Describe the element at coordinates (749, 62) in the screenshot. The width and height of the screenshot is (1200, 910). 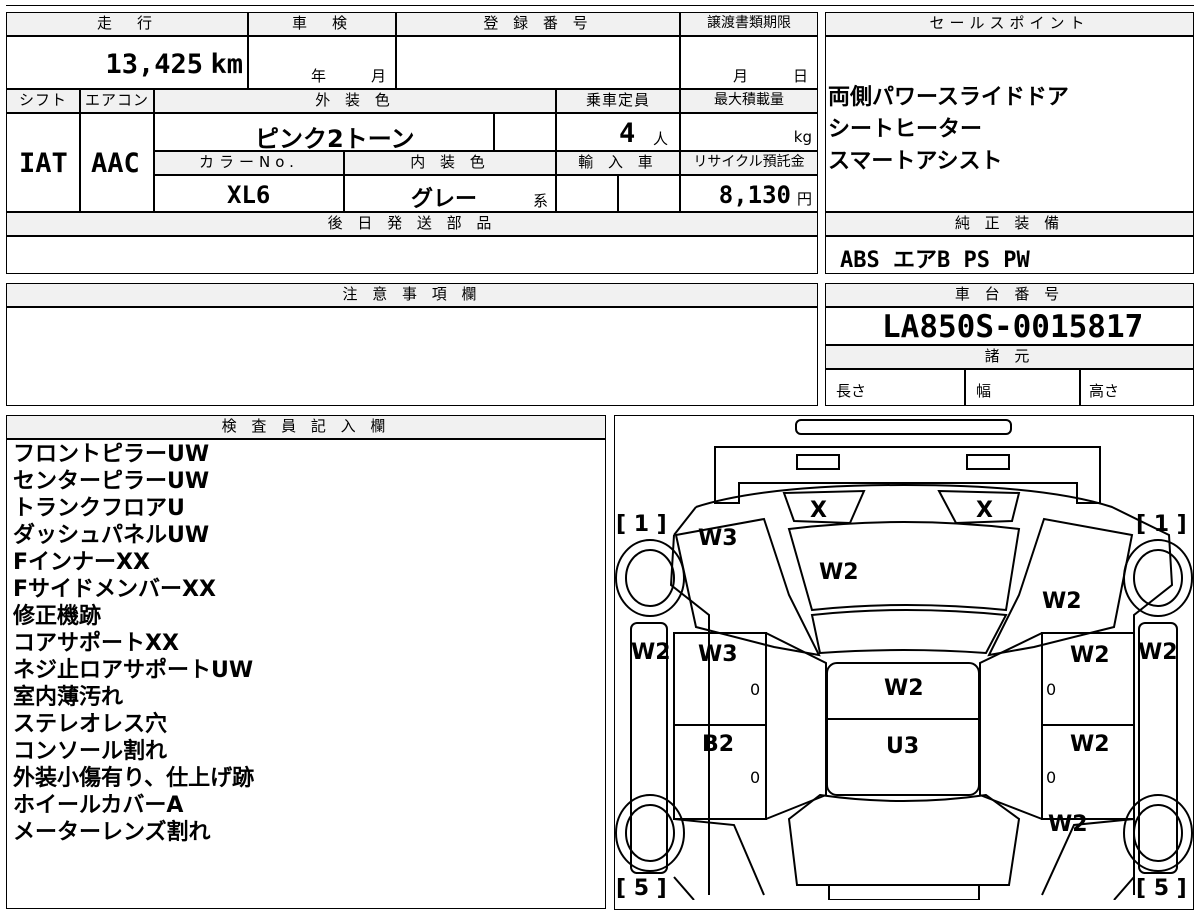
I see `transfer-cell: 月 日` at that location.